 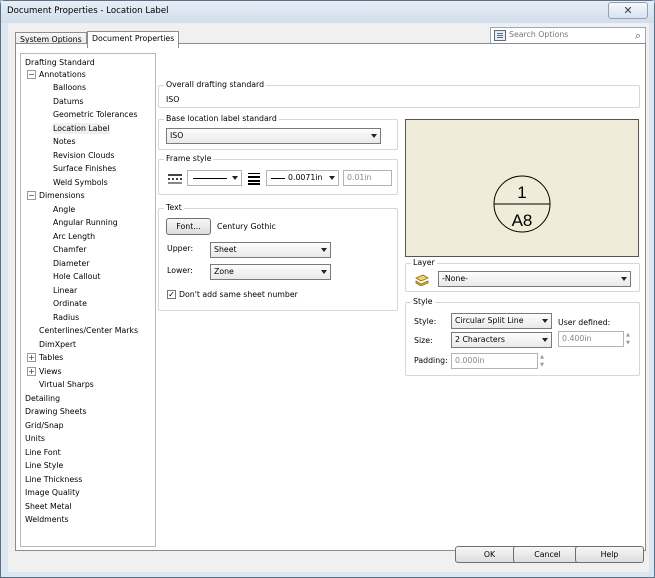 I want to click on close-icon: ✕, so click(x=628, y=10).